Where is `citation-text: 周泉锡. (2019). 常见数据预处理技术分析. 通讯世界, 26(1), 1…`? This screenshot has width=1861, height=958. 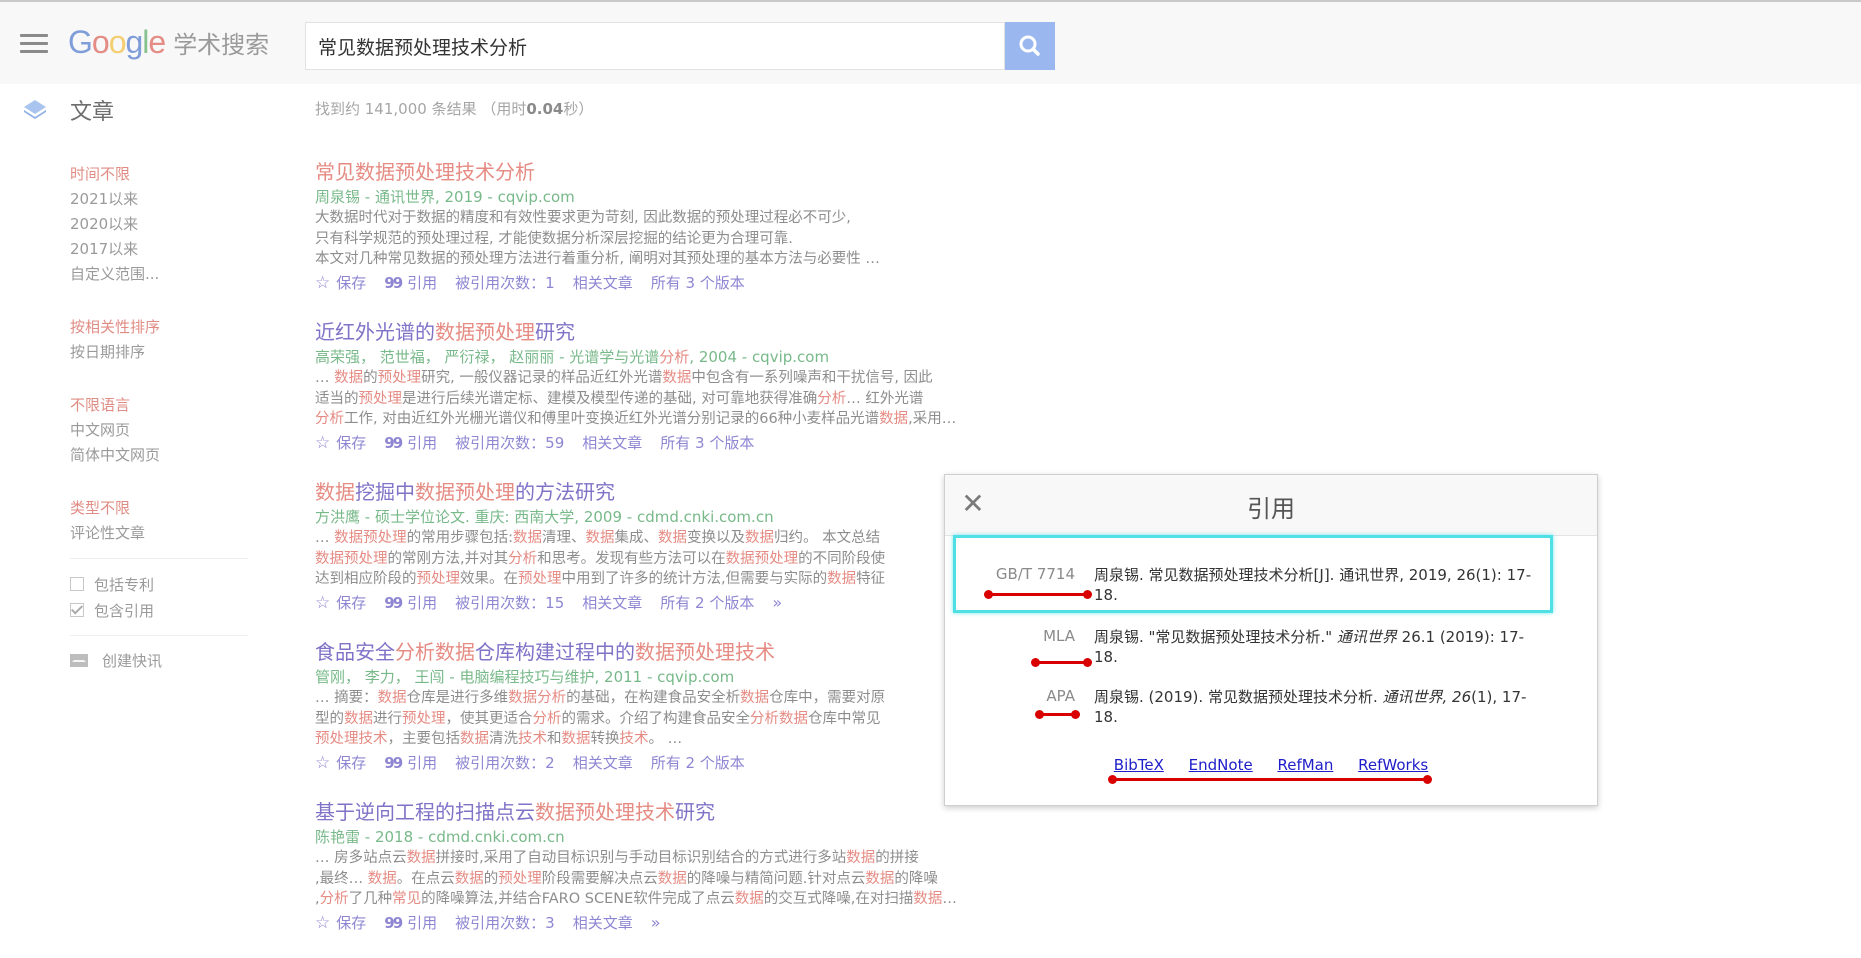
citation-text: 周泉锡. (2019). 常见数据预处理技术分析. 通讯世界, 26(1), 1… is located at coordinates (1314, 707).